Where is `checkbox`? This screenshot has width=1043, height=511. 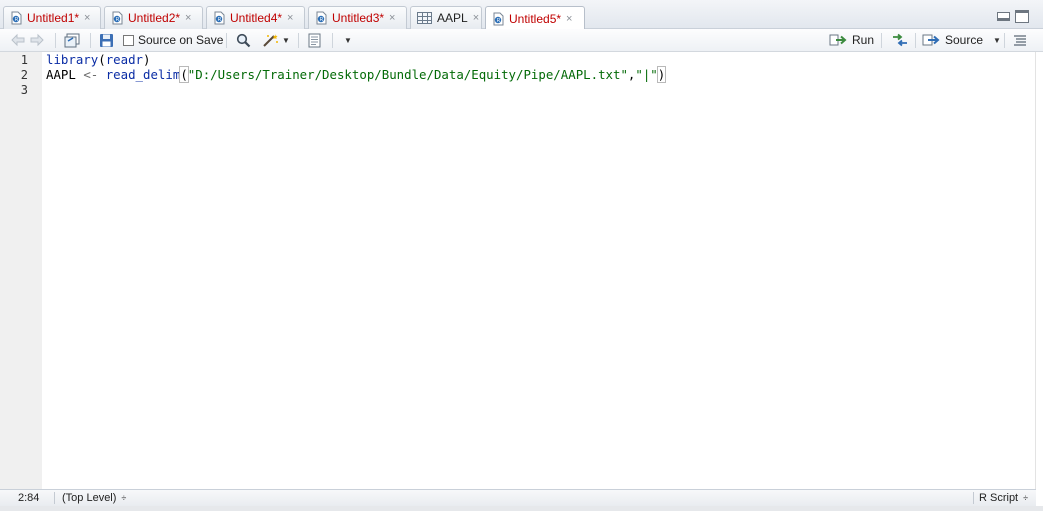 checkbox is located at coordinates (128, 40).